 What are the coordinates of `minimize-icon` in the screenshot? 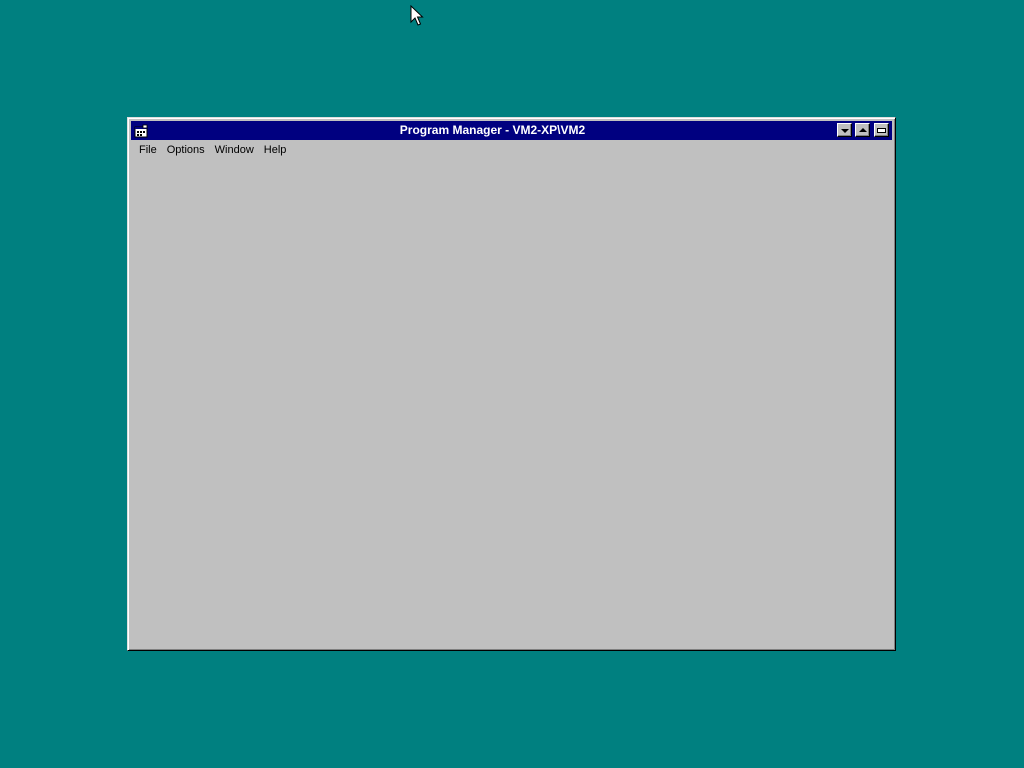 It's located at (844, 130).